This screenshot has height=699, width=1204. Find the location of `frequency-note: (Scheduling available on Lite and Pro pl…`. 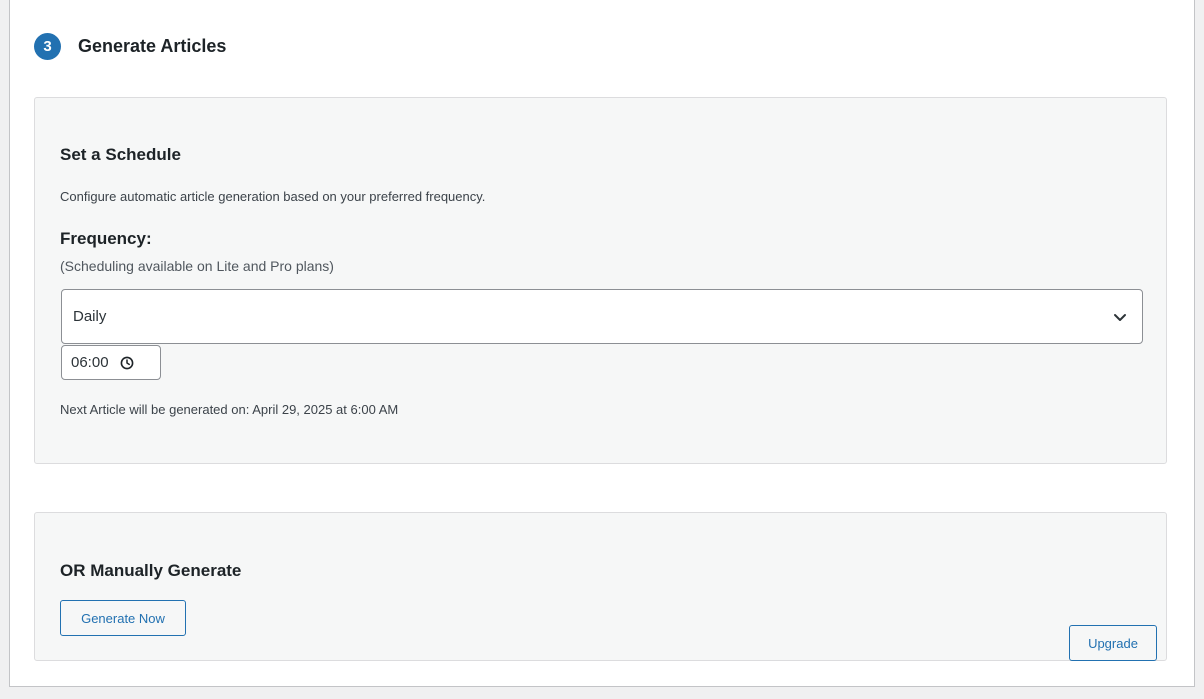

frequency-note: (Scheduling available on Lite and Pro pl… is located at coordinates (197, 266).